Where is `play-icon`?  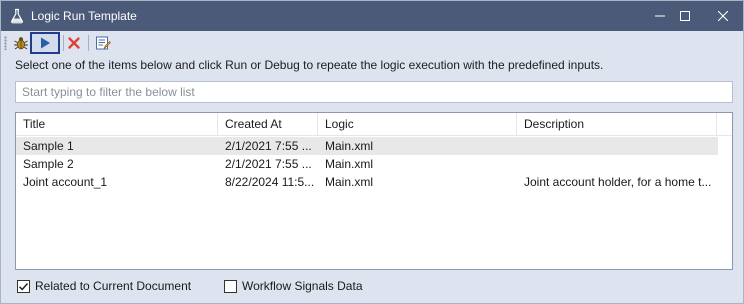 play-icon is located at coordinates (45, 43).